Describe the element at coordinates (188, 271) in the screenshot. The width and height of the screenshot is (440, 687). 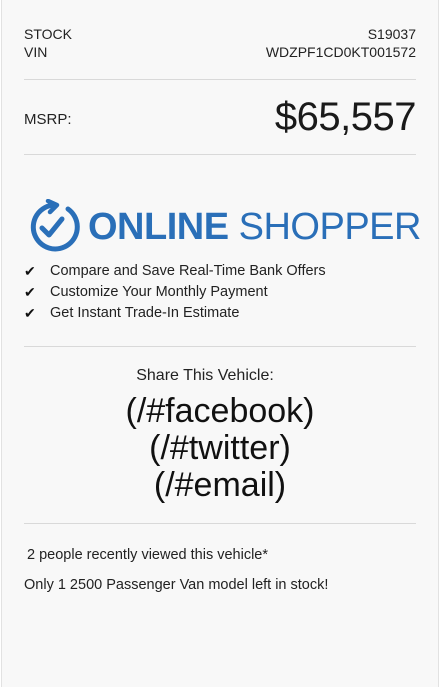
I see `feature-text: Compare and Save Real-Time Bank Offers` at that location.